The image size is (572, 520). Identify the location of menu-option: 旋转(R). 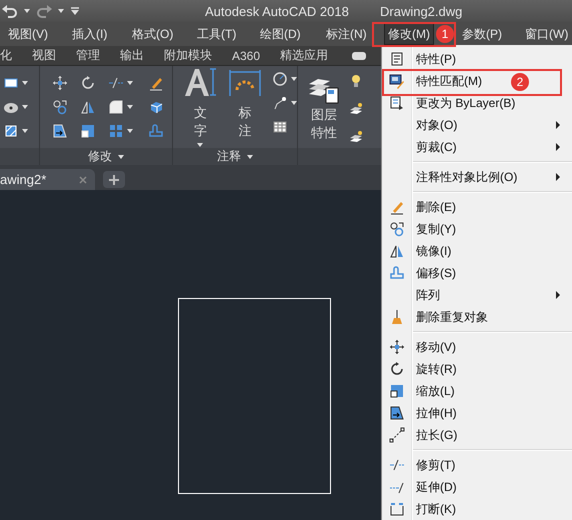
(436, 369).